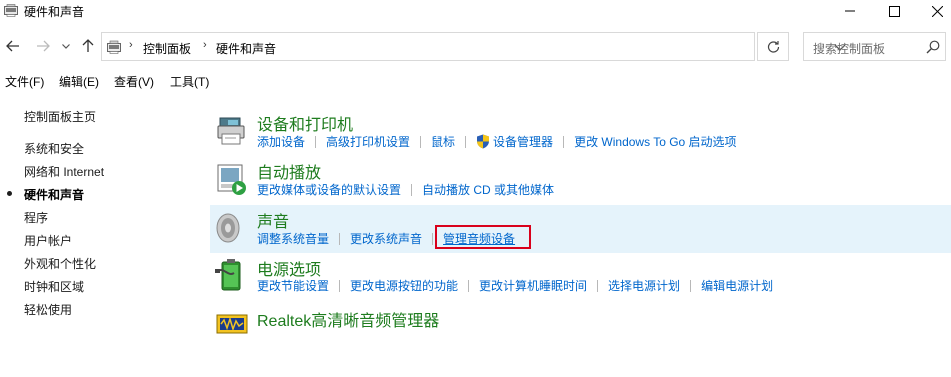 This screenshot has height=377, width=951. What do you see at coordinates (580, 180) in the screenshot?
I see `category-autoplay: 自动播放 更改媒体或设备的默认设置 自动播放 CD 或其他媒体` at bounding box center [580, 180].